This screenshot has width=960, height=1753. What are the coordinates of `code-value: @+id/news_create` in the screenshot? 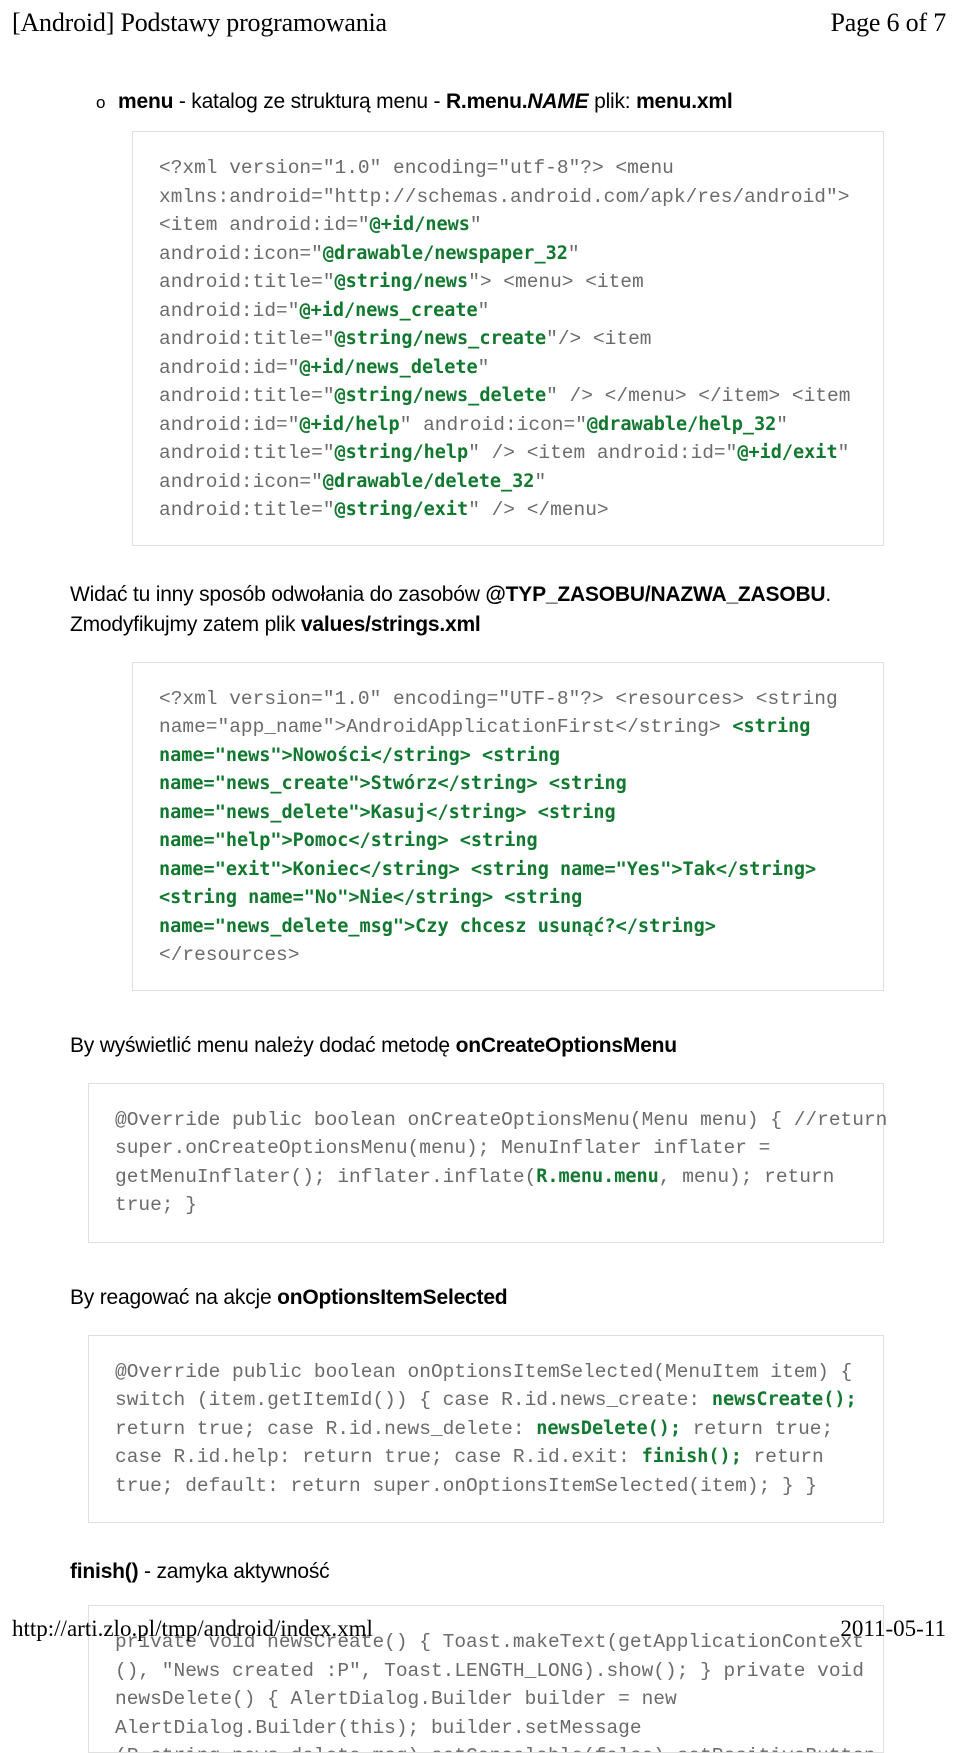 It's located at (388, 310).